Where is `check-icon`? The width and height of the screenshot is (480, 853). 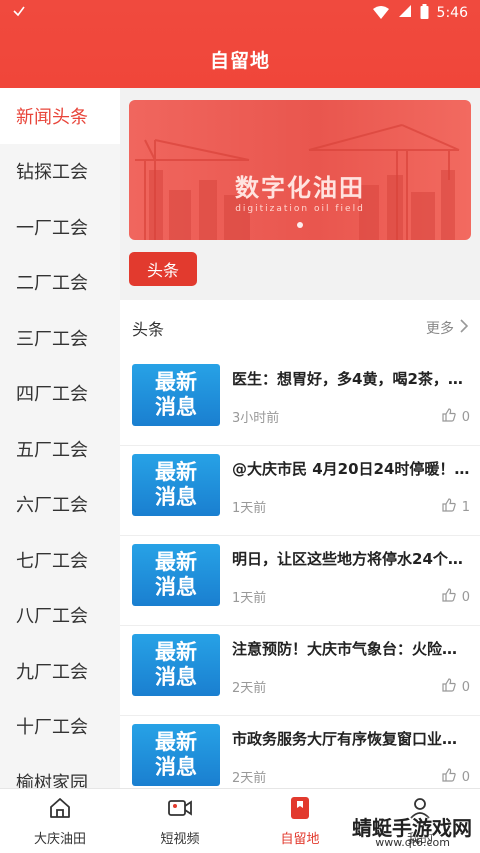 check-icon is located at coordinates (19, 13).